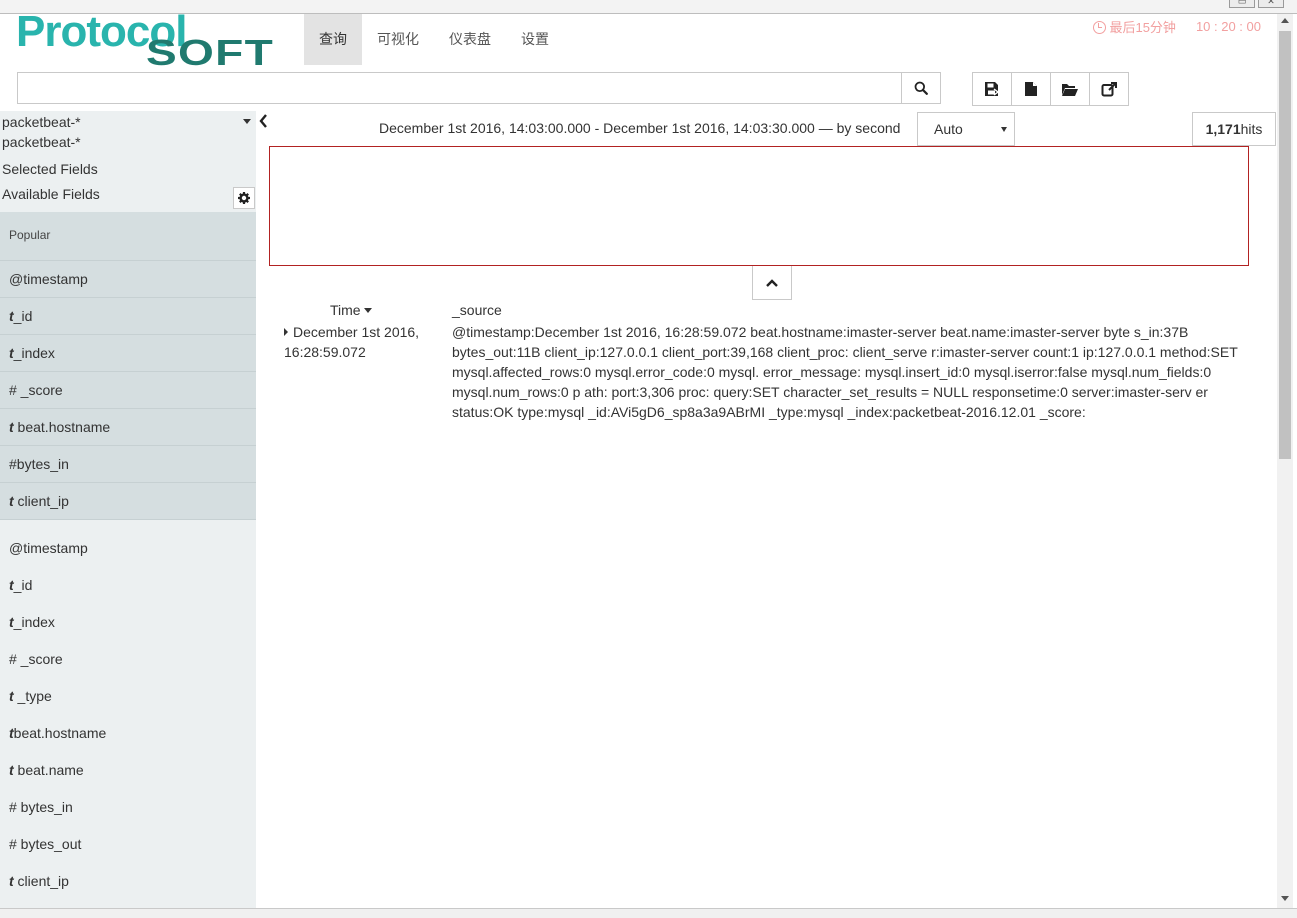 Image resolution: width=1297 pixels, height=918 pixels. I want to click on close-icon: ✕, so click(1271, 4).